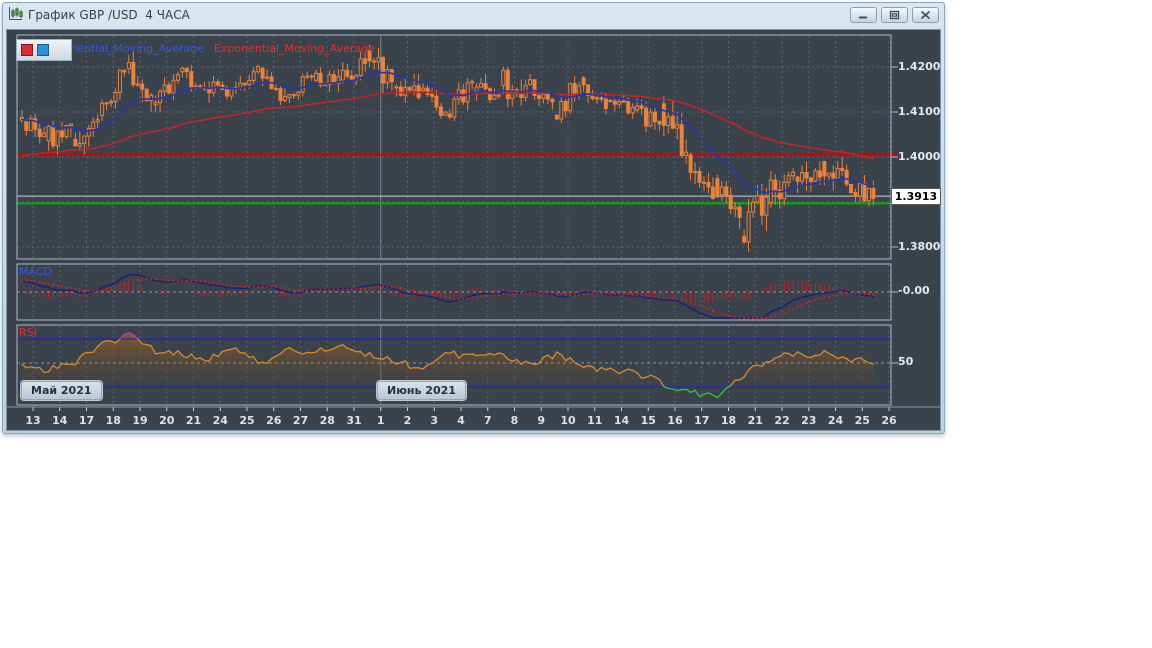 This screenshot has width=1152, height=648. Describe the element at coordinates (809, 420) in the screenshot. I see `date-axis-label: 23` at that location.